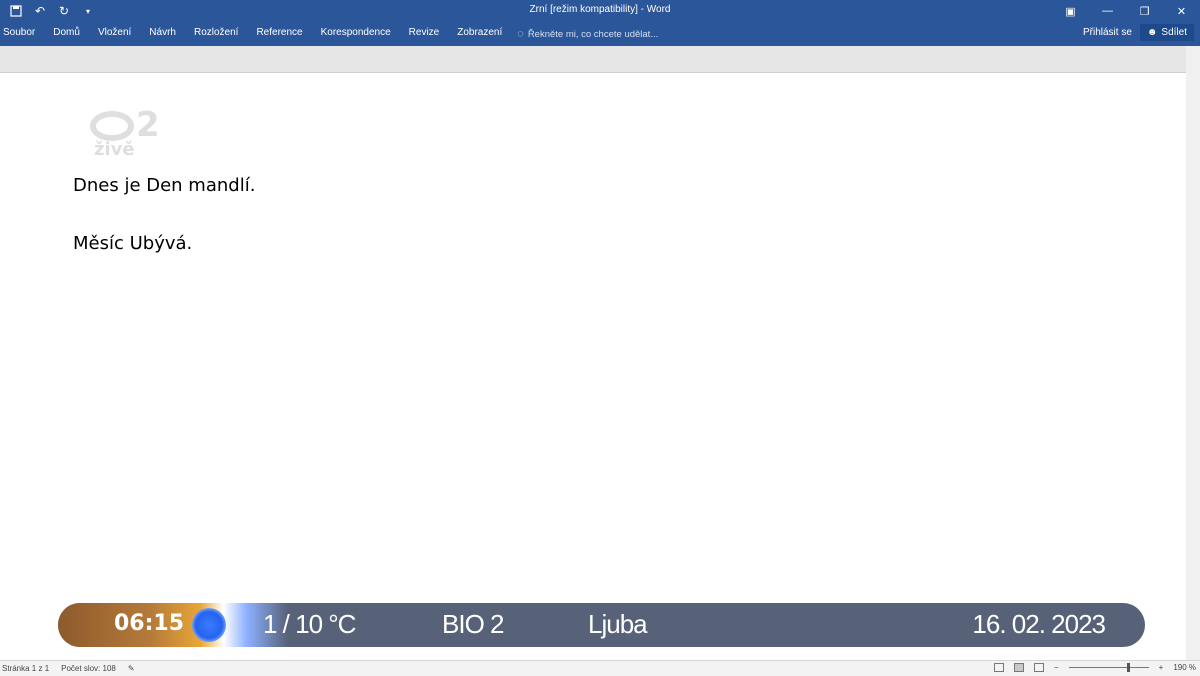 The height and width of the screenshot is (676, 1200). I want to click on vertical-scrollbar, so click(1193, 353).